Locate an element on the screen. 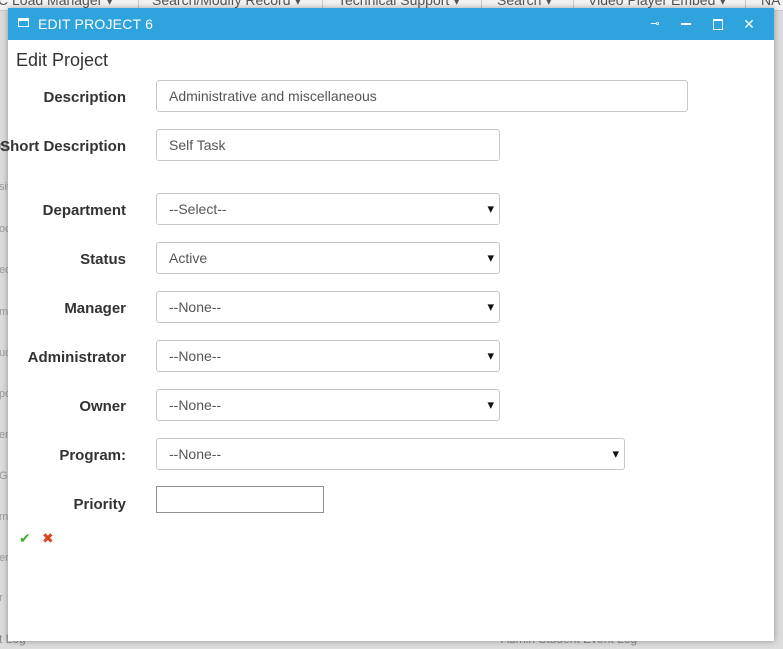 The width and height of the screenshot is (783, 649). status-select: Active is located at coordinates (328, 258).